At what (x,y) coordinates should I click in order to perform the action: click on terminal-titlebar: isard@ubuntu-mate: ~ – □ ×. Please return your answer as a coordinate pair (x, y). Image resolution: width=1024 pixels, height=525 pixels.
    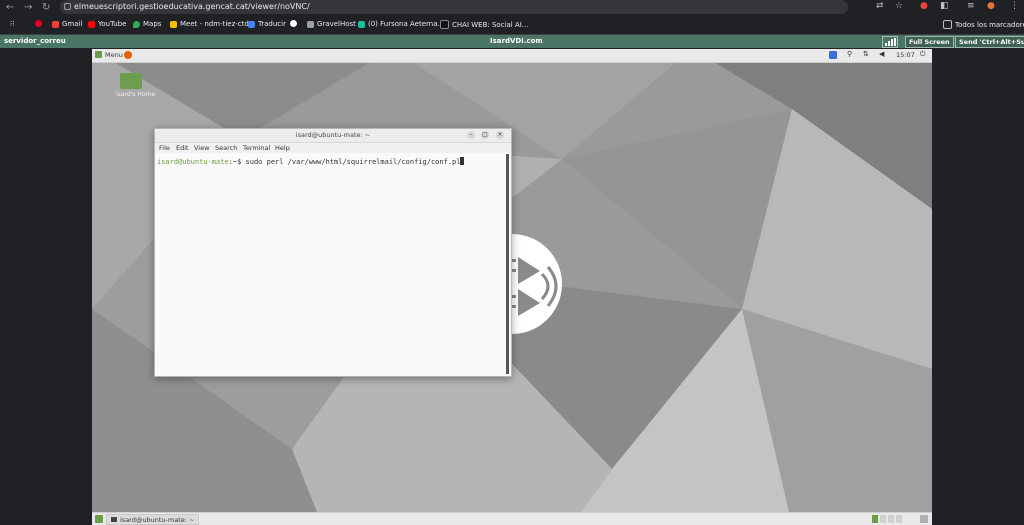
    Looking at the image, I should click on (333, 136).